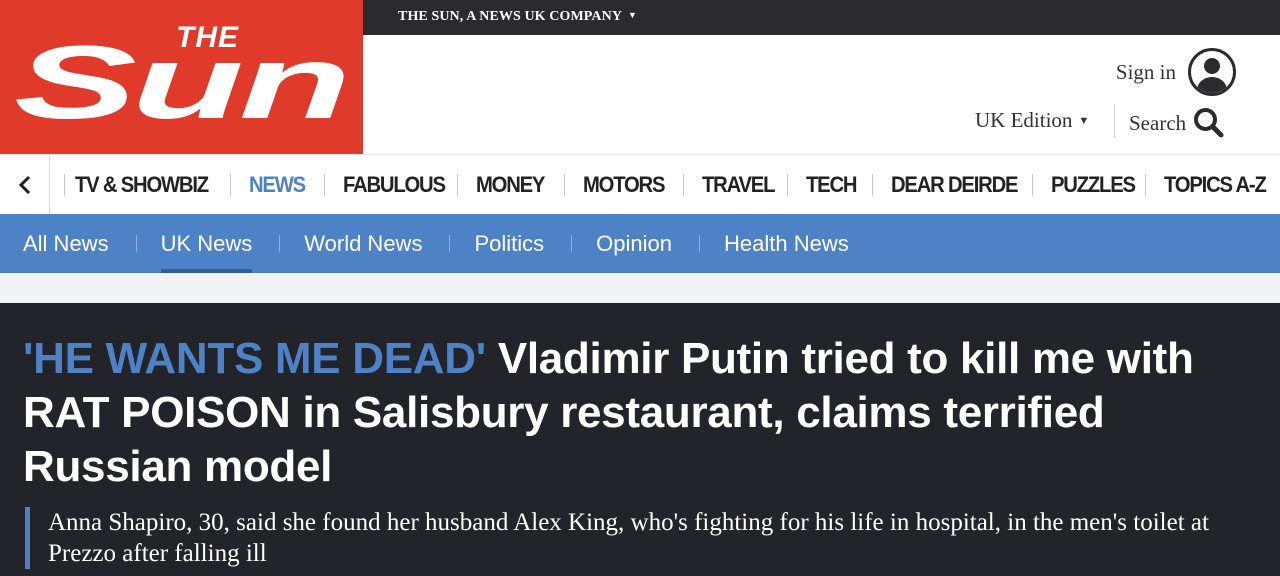 This screenshot has width=1280, height=576. What do you see at coordinates (1145, 71) in the screenshot?
I see `sign-in-label: Sign in` at bounding box center [1145, 71].